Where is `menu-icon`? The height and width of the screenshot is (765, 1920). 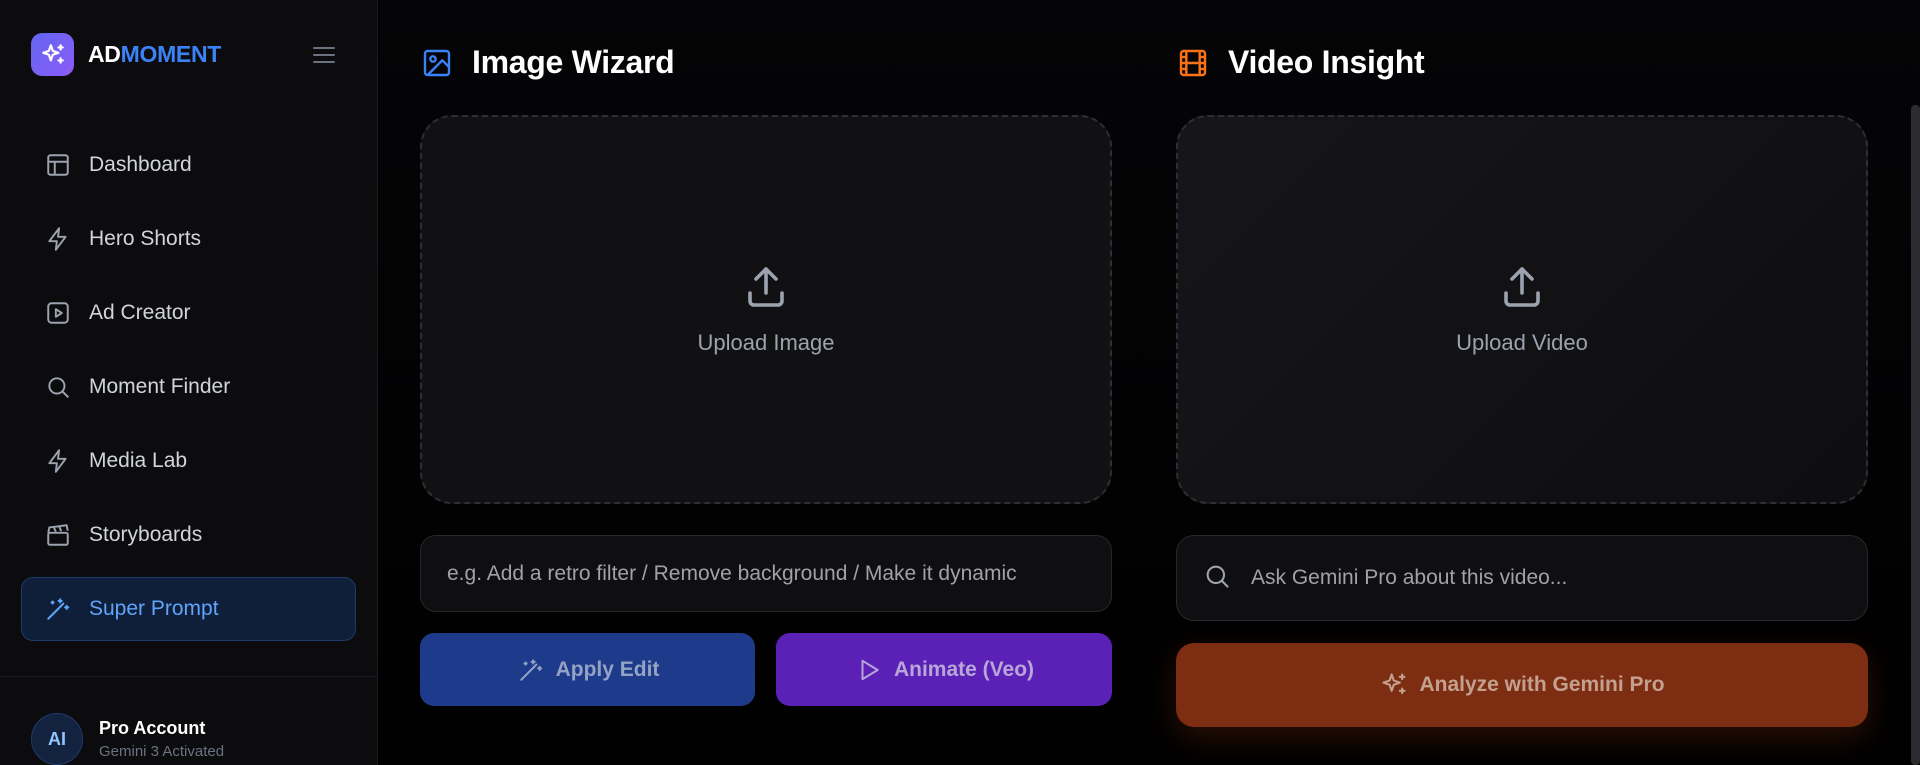 menu-icon is located at coordinates (324, 55).